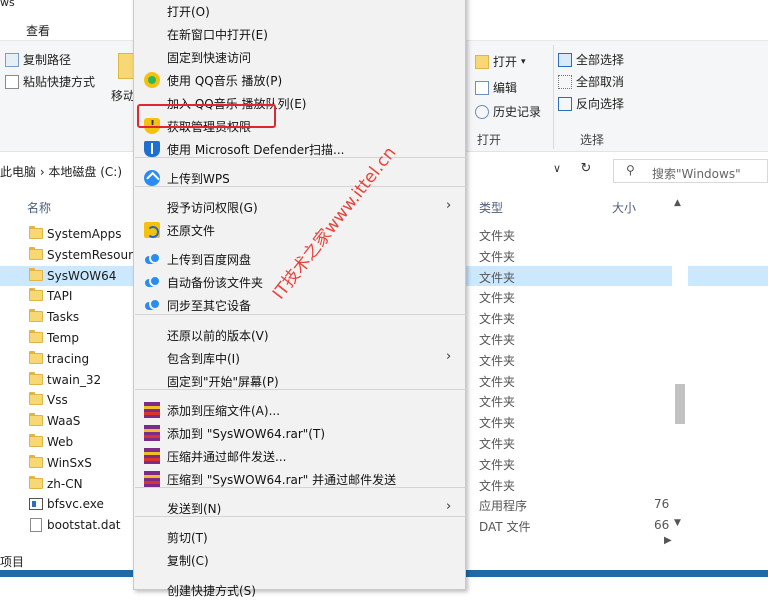 This screenshot has height=601, width=768. I want to click on file-size: 66, so click(662, 525).